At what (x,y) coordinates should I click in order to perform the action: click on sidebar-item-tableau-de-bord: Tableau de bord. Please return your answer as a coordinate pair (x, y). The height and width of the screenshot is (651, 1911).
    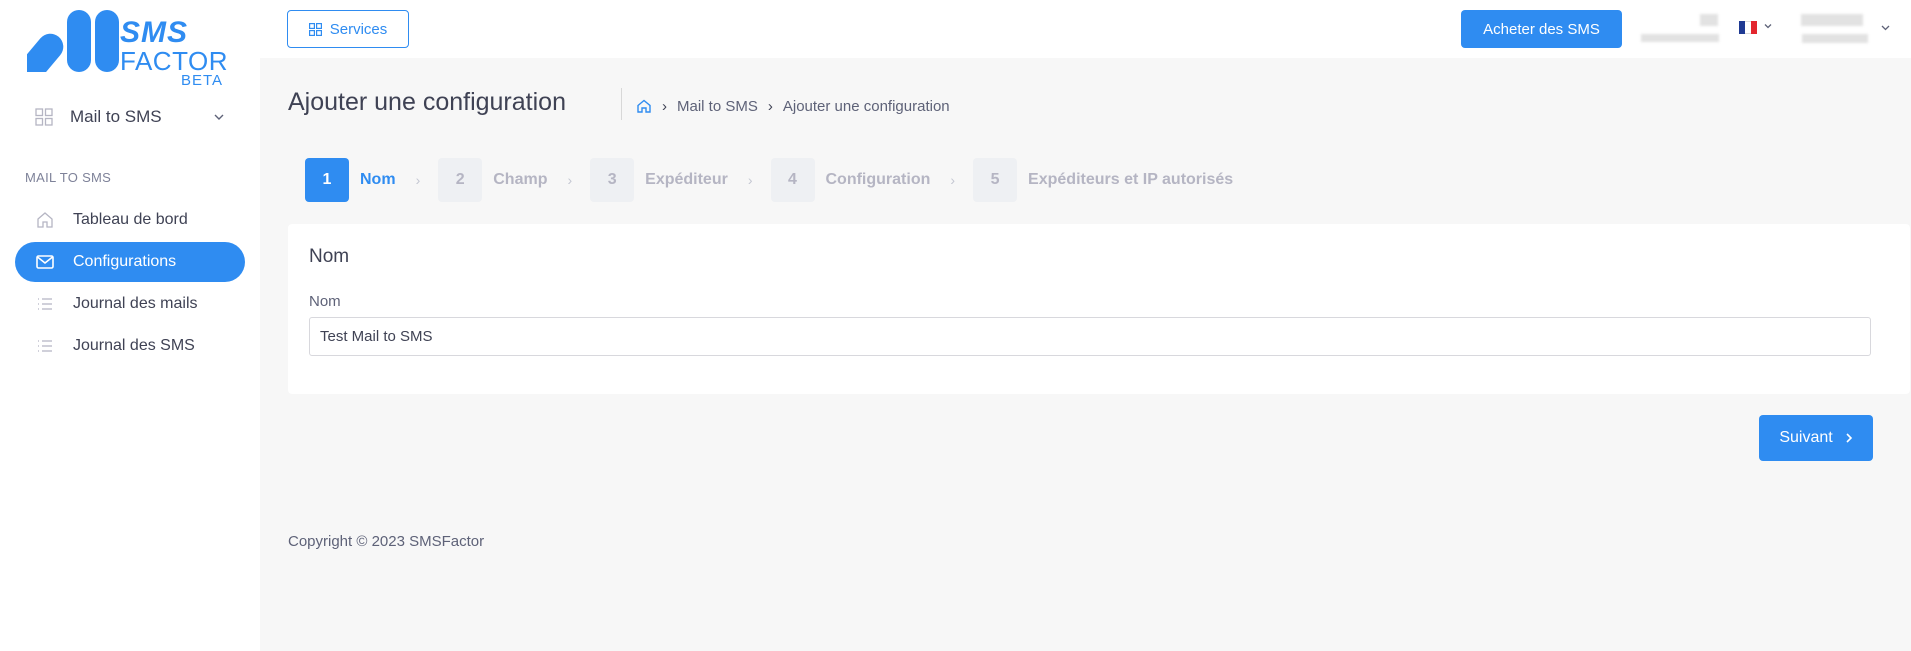
    Looking at the image, I should click on (130, 220).